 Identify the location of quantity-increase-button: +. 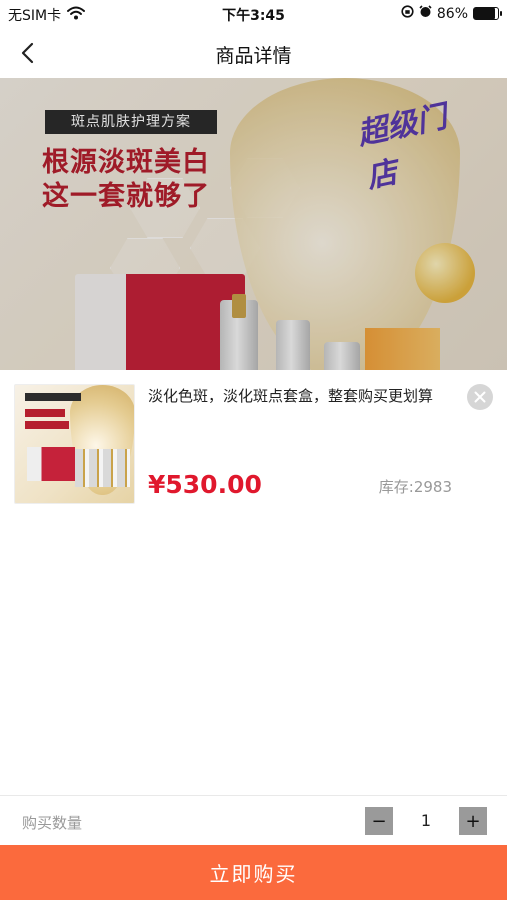
(473, 821).